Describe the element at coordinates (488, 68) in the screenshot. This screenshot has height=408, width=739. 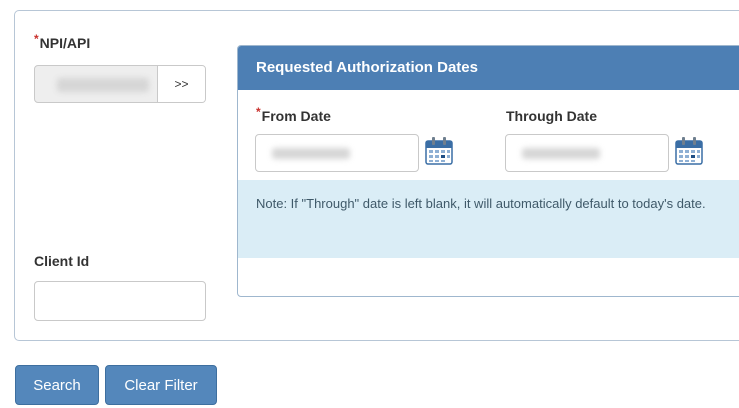
I see `authorization-dates-title: Requested Authorization Dates` at that location.